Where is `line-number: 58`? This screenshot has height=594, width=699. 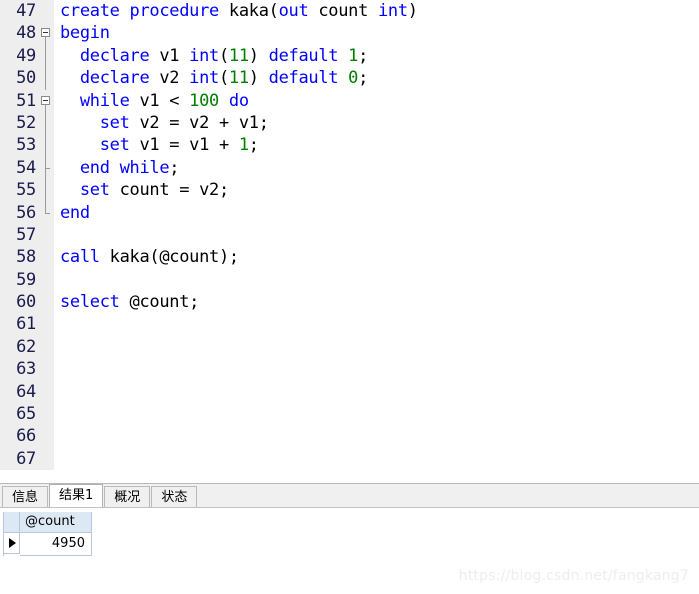
line-number: 58 is located at coordinates (19, 257).